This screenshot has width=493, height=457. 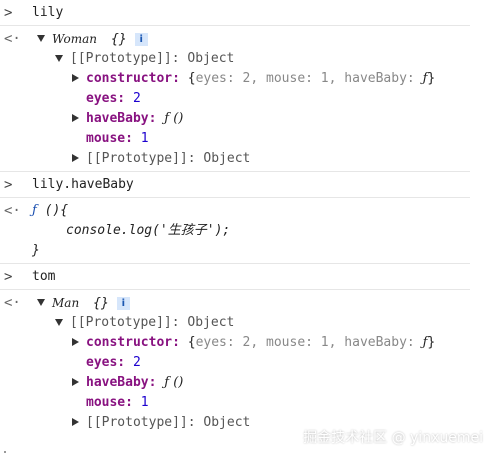 I want to click on class-name: Woman, so click(x=75, y=39).